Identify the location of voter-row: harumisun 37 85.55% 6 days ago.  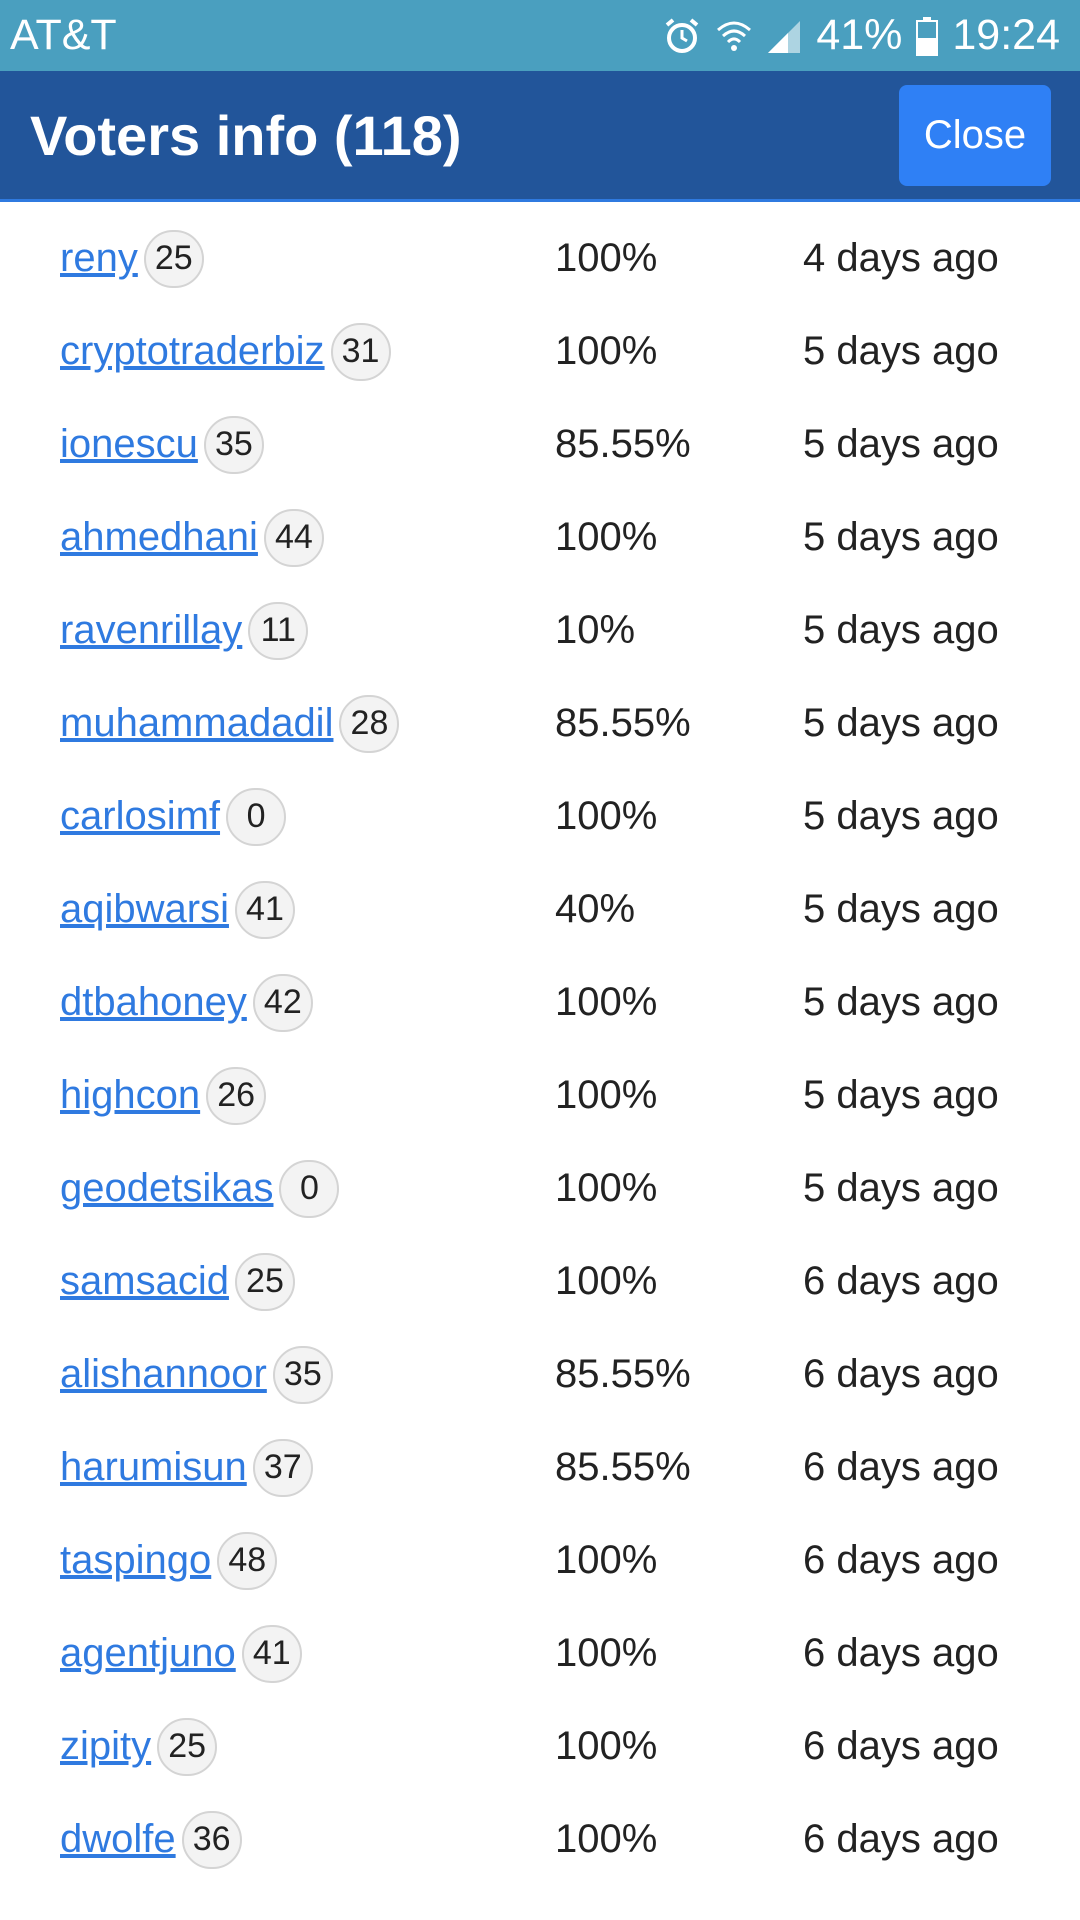
(540, 1467).